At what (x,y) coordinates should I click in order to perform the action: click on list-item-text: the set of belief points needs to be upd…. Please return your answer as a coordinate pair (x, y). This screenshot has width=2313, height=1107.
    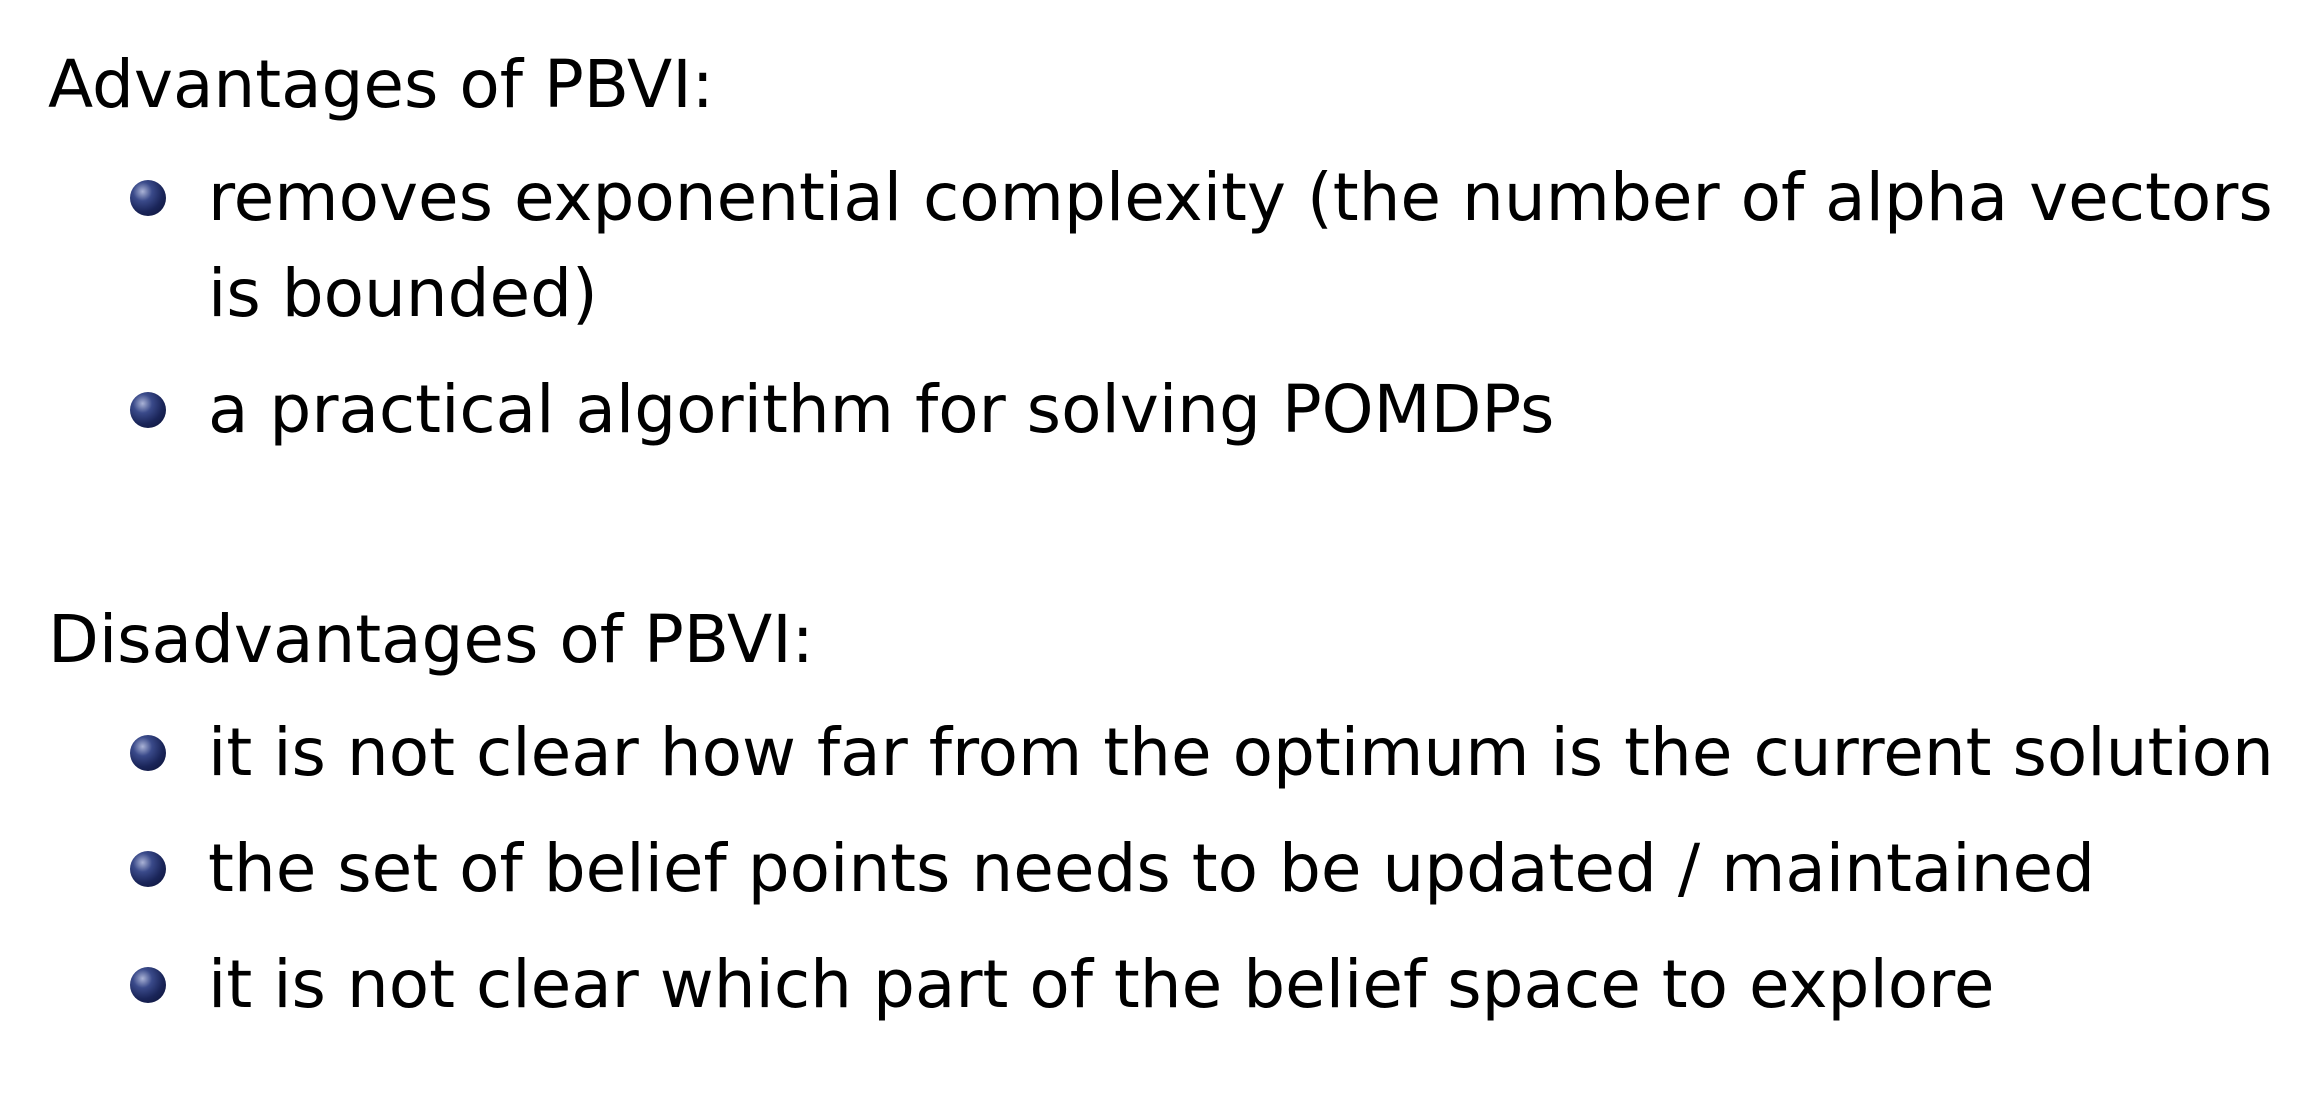
    Looking at the image, I should click on (1151, 868).